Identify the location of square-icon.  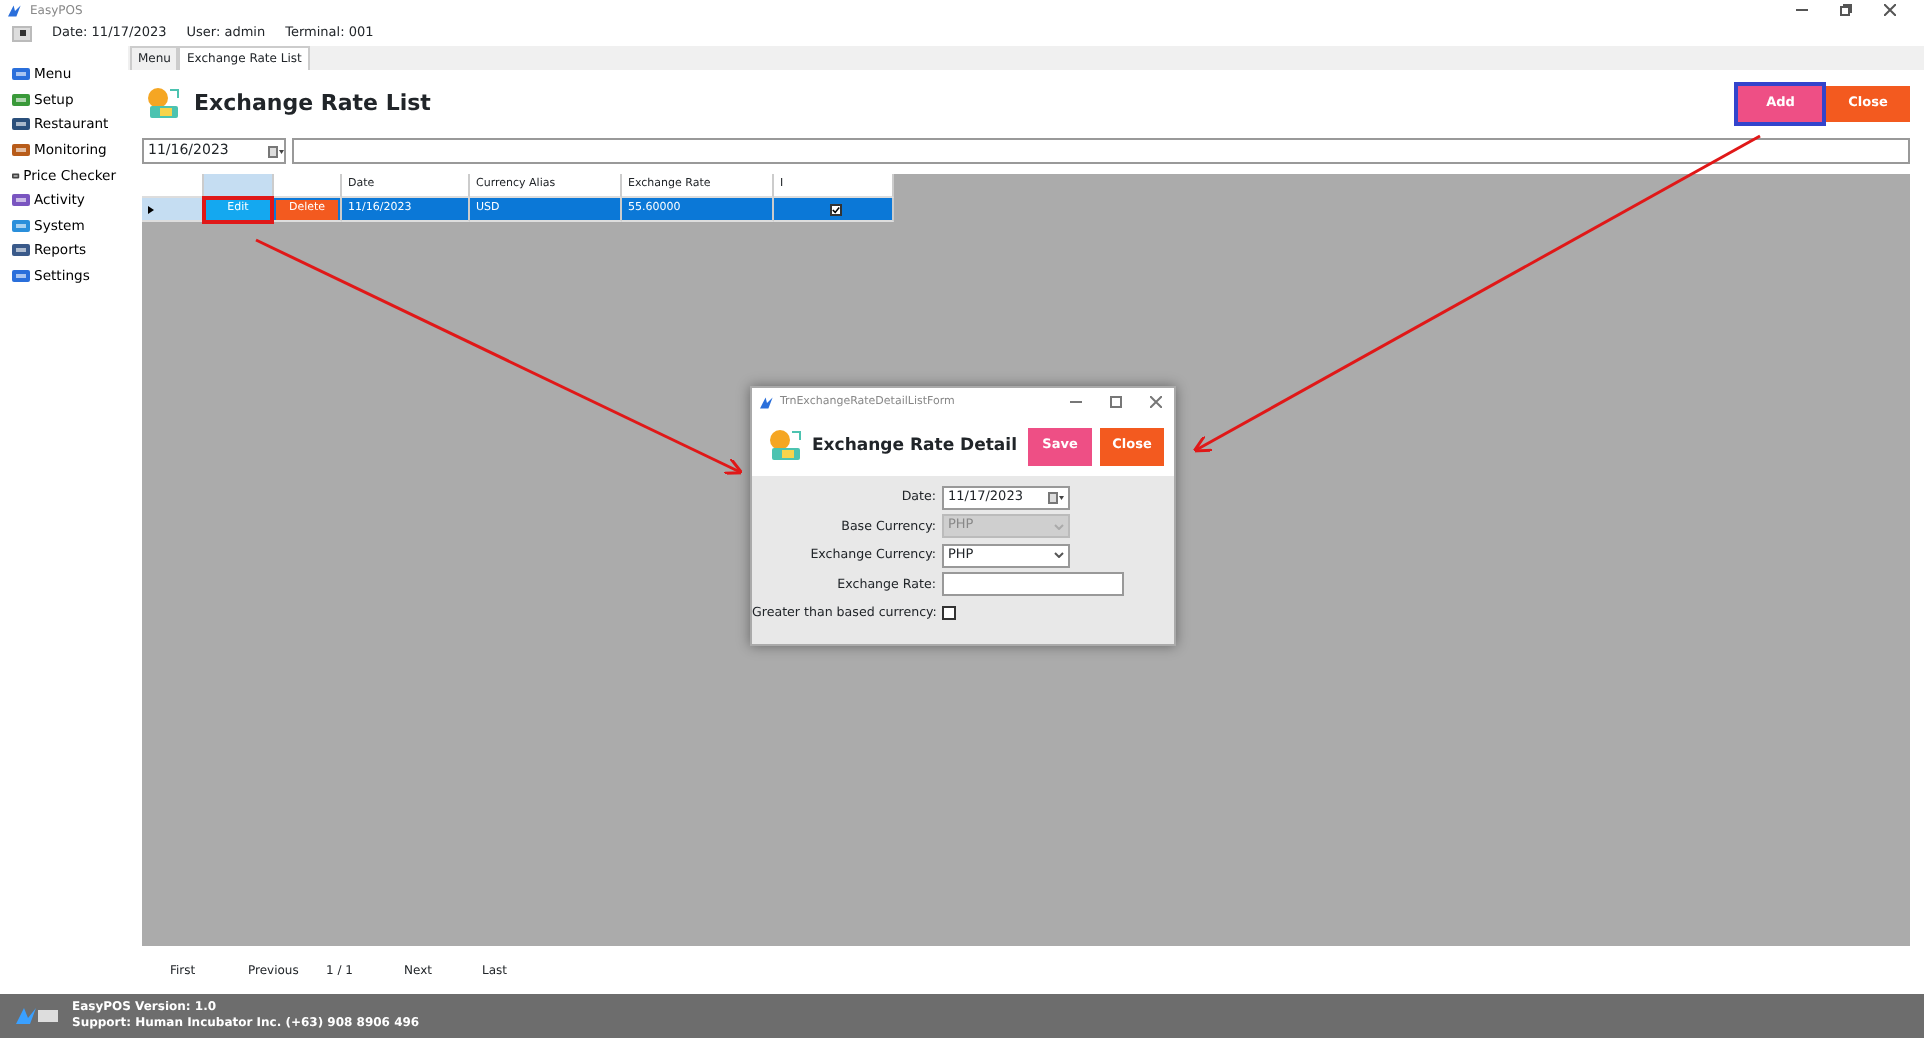
(22, 33).